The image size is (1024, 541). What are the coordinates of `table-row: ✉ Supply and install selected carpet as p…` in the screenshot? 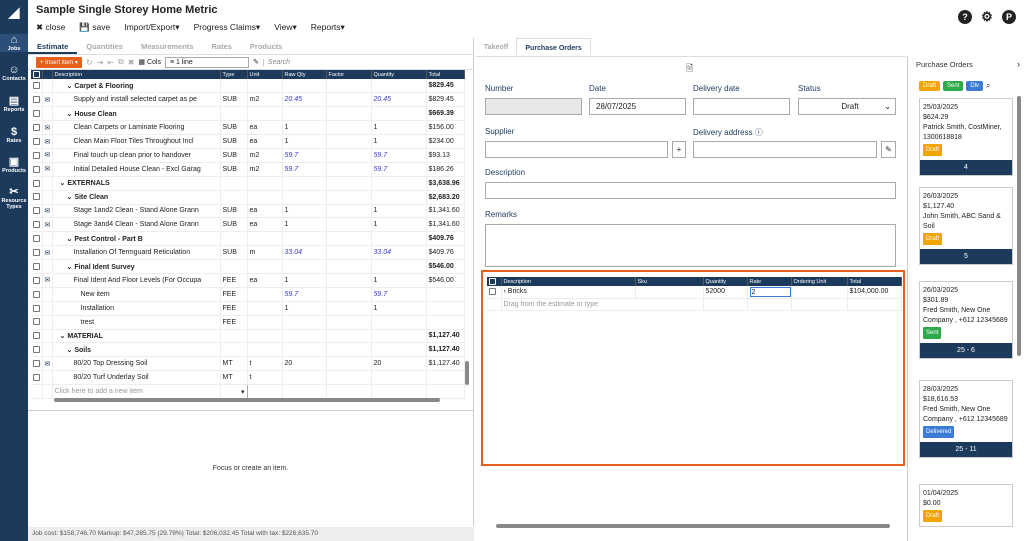 It's located at (248, 100).